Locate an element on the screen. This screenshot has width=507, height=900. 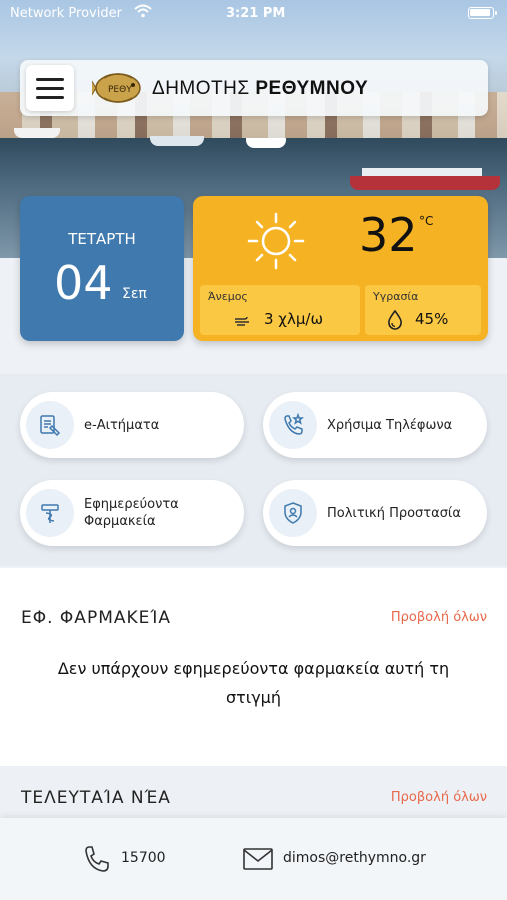
news-title: ΤΕΛΕΥΤΑΊΑ ΝΈΑ is located at coordinates (96, 798).